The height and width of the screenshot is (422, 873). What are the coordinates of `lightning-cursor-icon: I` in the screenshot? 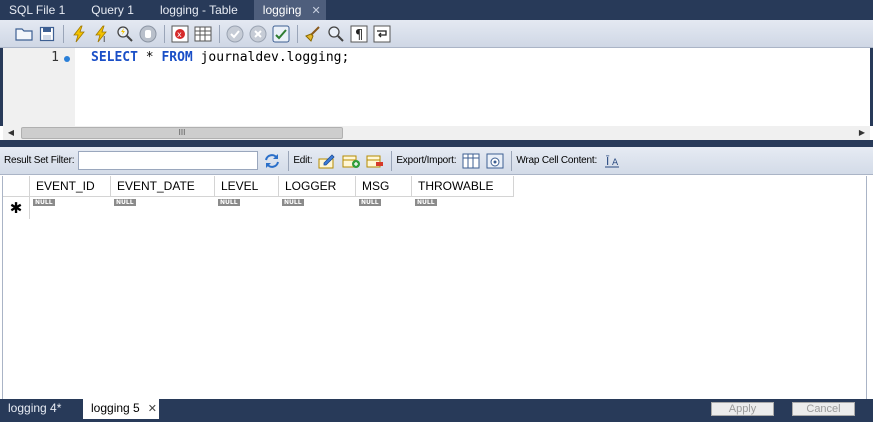 It's located at (101, 34).